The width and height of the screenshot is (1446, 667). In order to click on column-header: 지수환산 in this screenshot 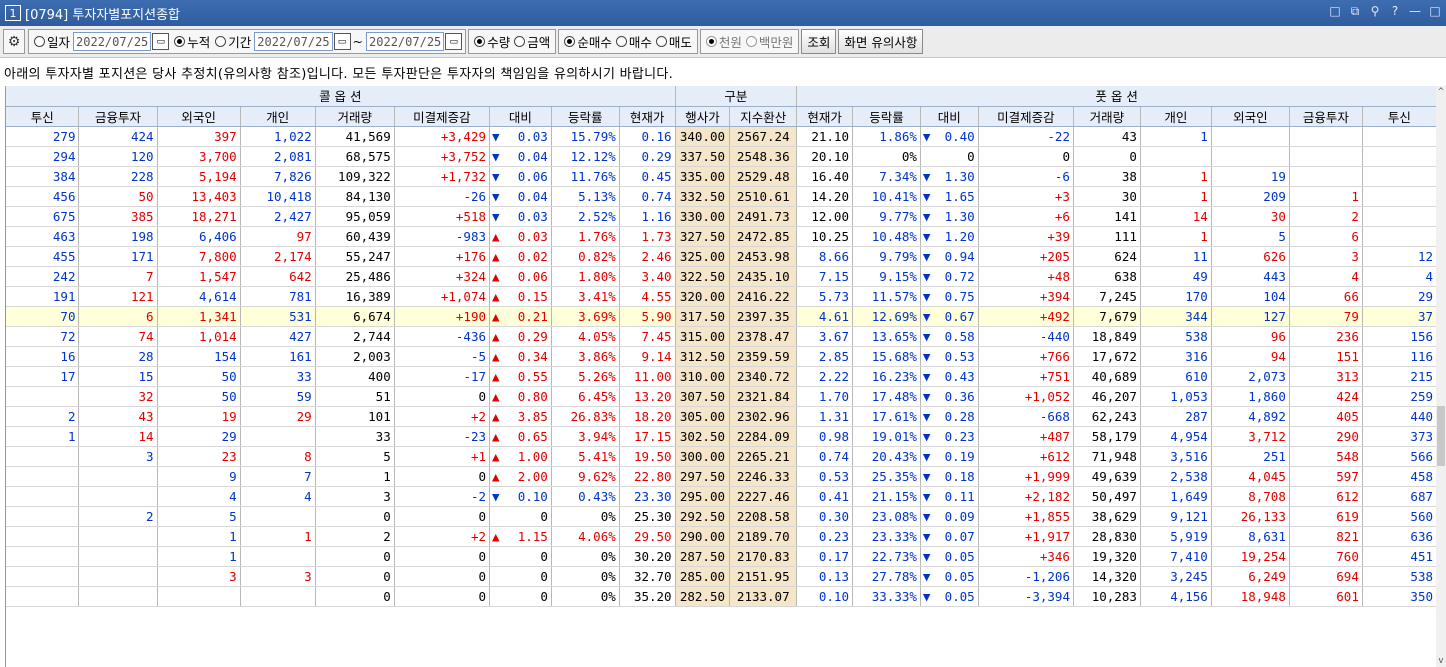, I will do `click(763, 116)`.